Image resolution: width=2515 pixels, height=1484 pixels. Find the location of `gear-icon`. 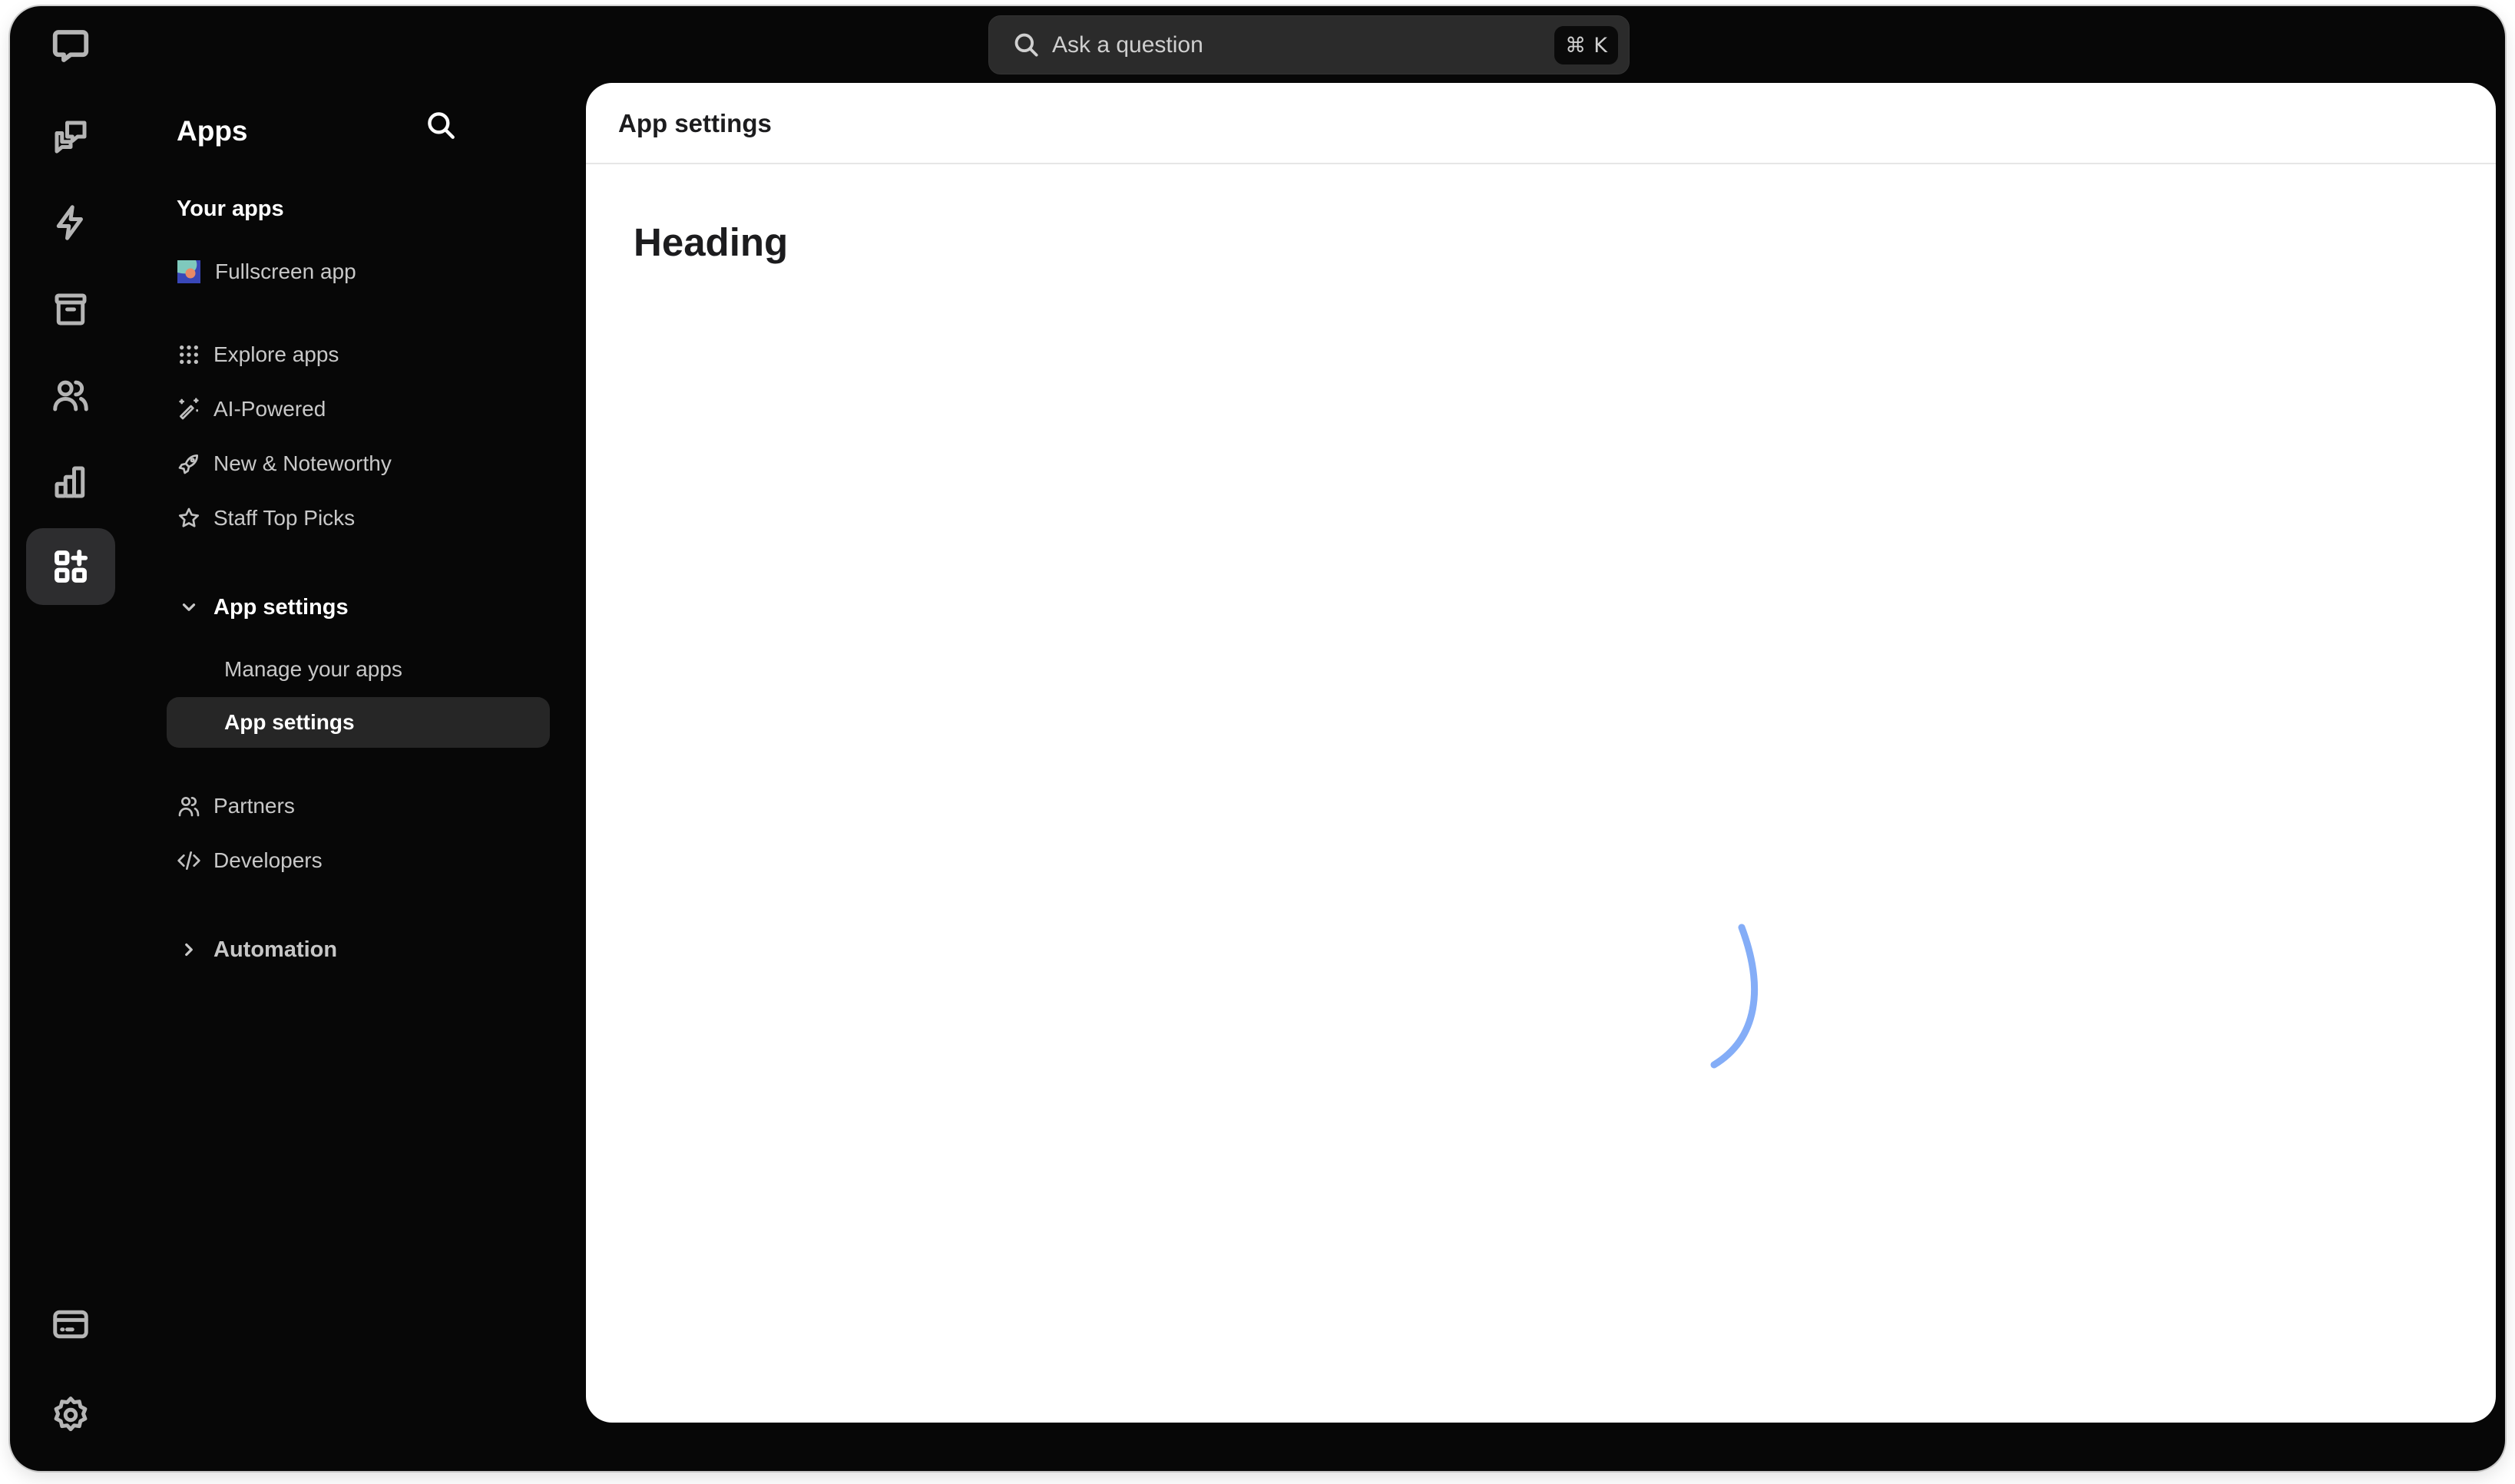

gear-icon is located at coordinates (71, 1414).